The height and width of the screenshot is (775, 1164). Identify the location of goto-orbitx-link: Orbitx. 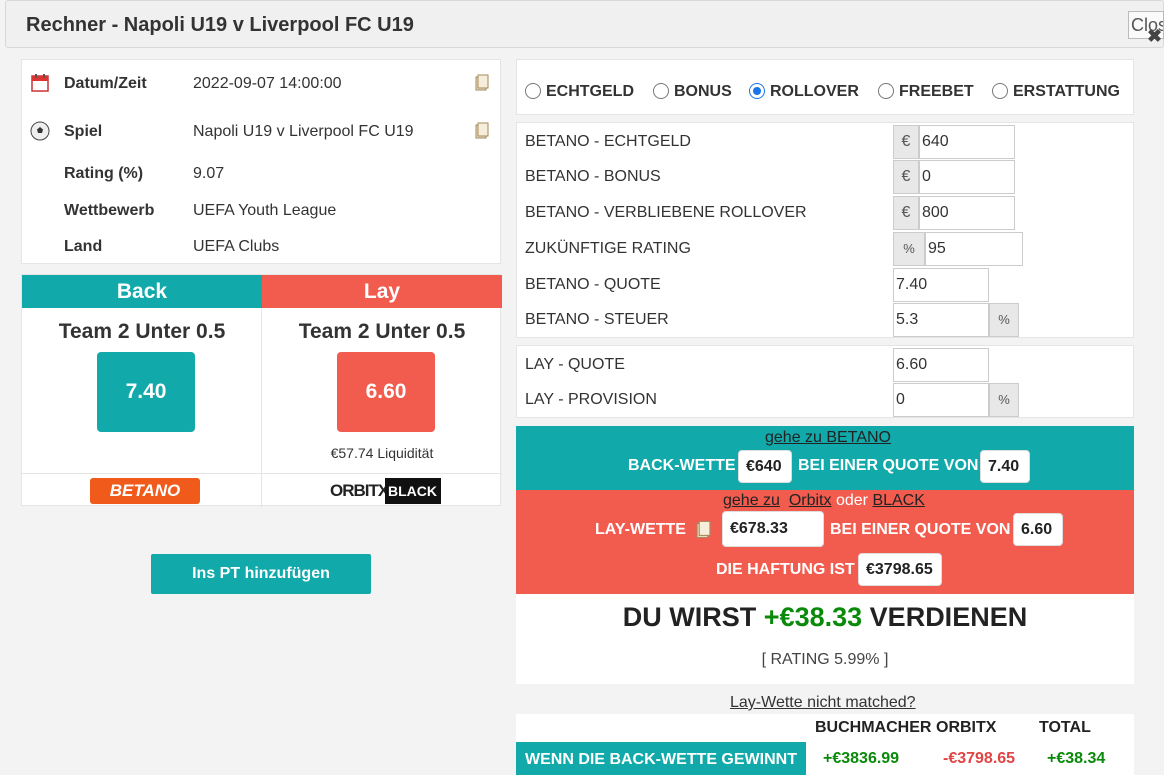
(810, 500).